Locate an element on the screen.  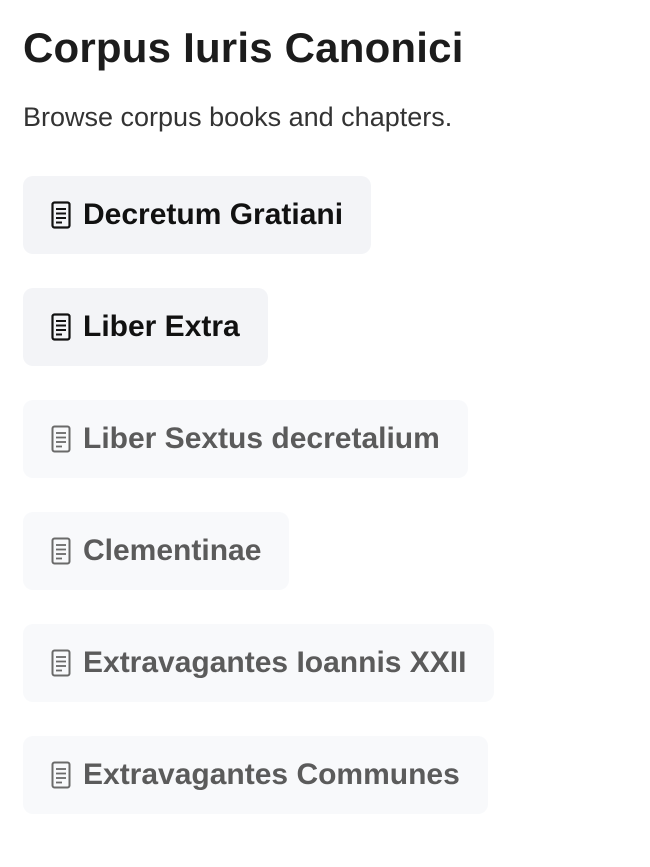
book-label: Clementinae is located at coordinates (172, 550).